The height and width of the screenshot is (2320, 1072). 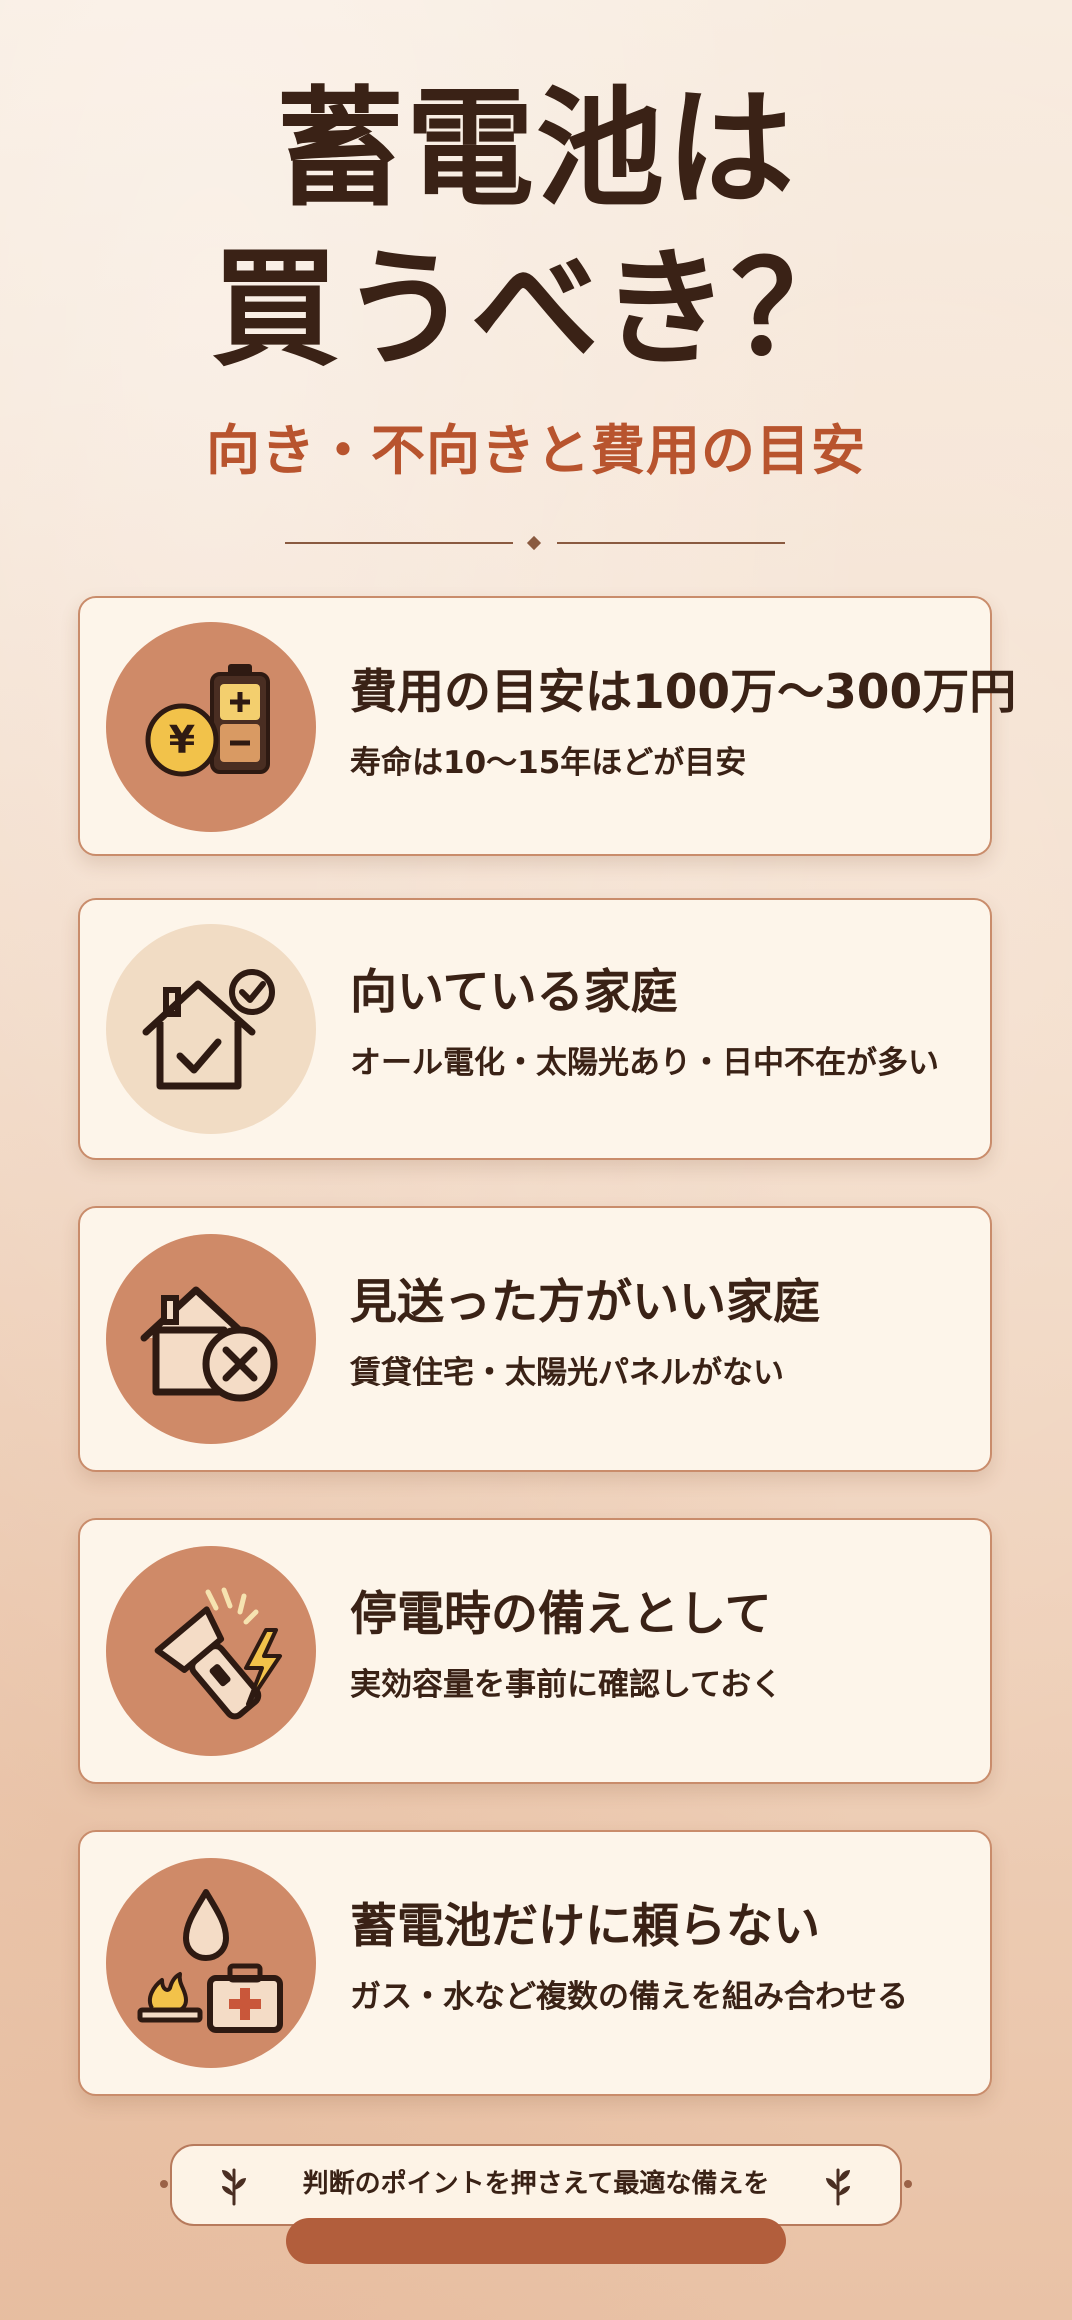 I want to click on card-description: 実効容量を事前に確認しておく, so click(x=566, y=1685).